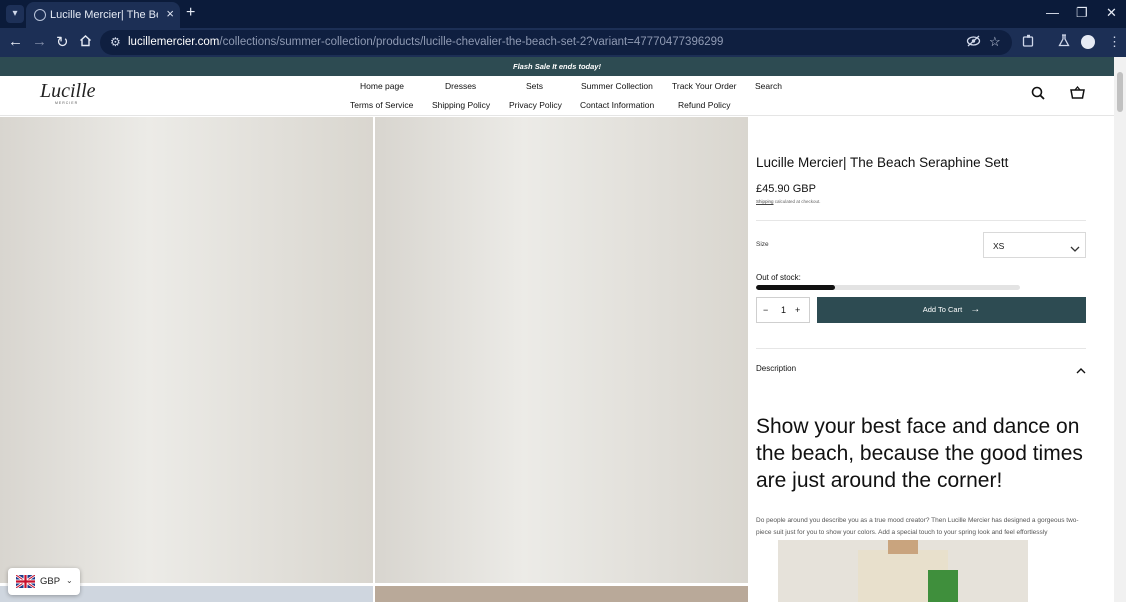 The width and height of the screenshot is (1126, 602). I want to click on add-to-cart-button: Add To Cart →, so click(951, 310).